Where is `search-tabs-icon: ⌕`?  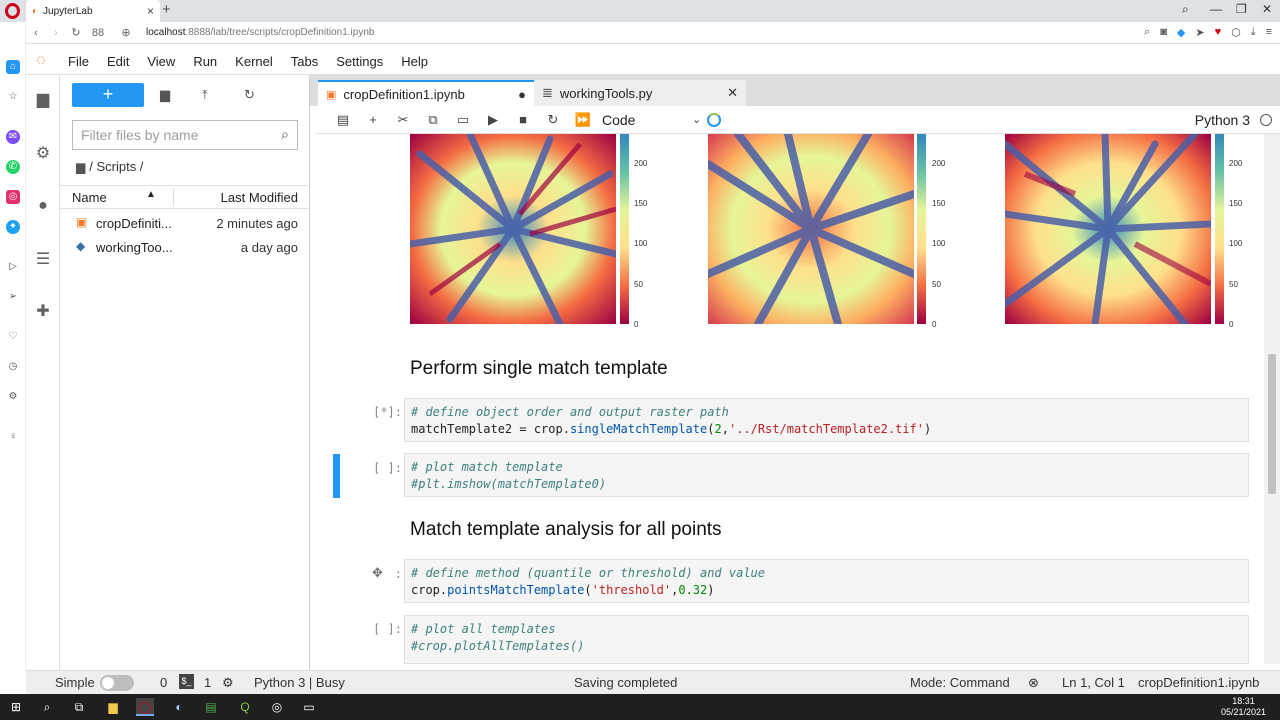
search-tabs-icon: ⌕ is located at coordinates (1185, 9).